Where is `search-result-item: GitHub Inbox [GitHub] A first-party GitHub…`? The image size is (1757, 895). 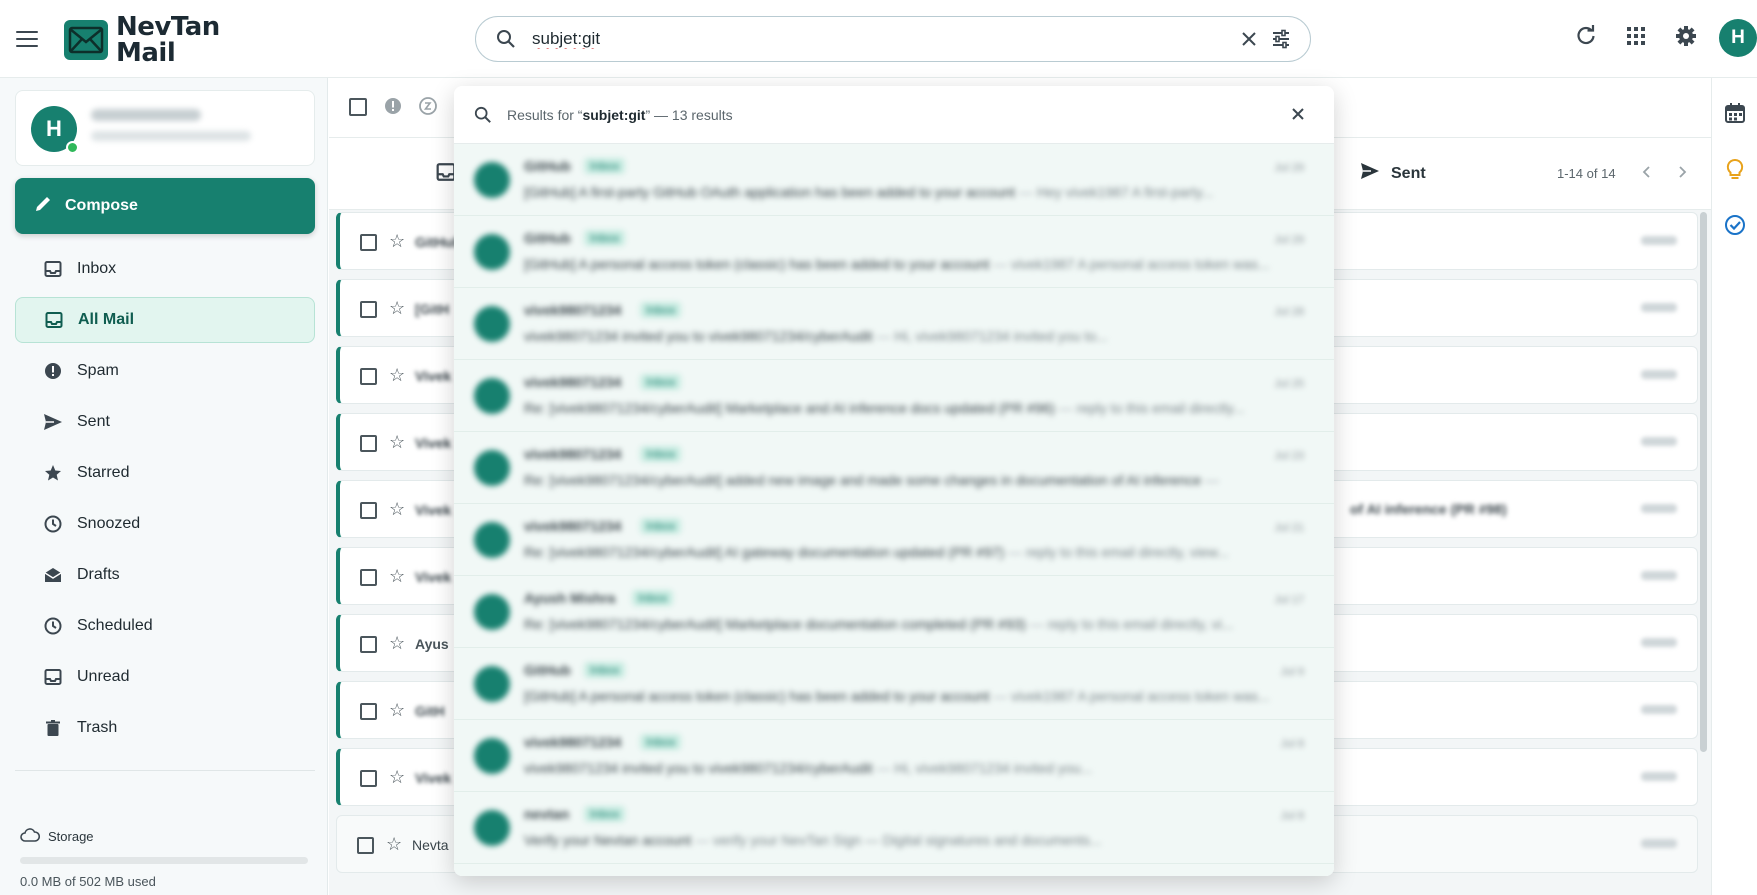 search-result-item: GitHub Inbox [GitHub] A first-party GitHub… is located at coordinates (894, 180).